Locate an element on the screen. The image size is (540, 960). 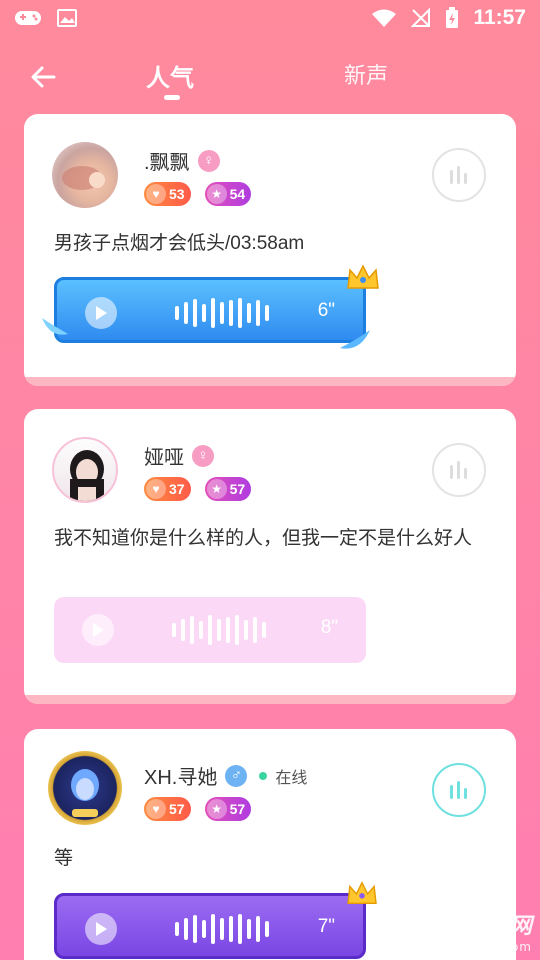
voice-message-player: 7" is located at coordinates (210, 926).